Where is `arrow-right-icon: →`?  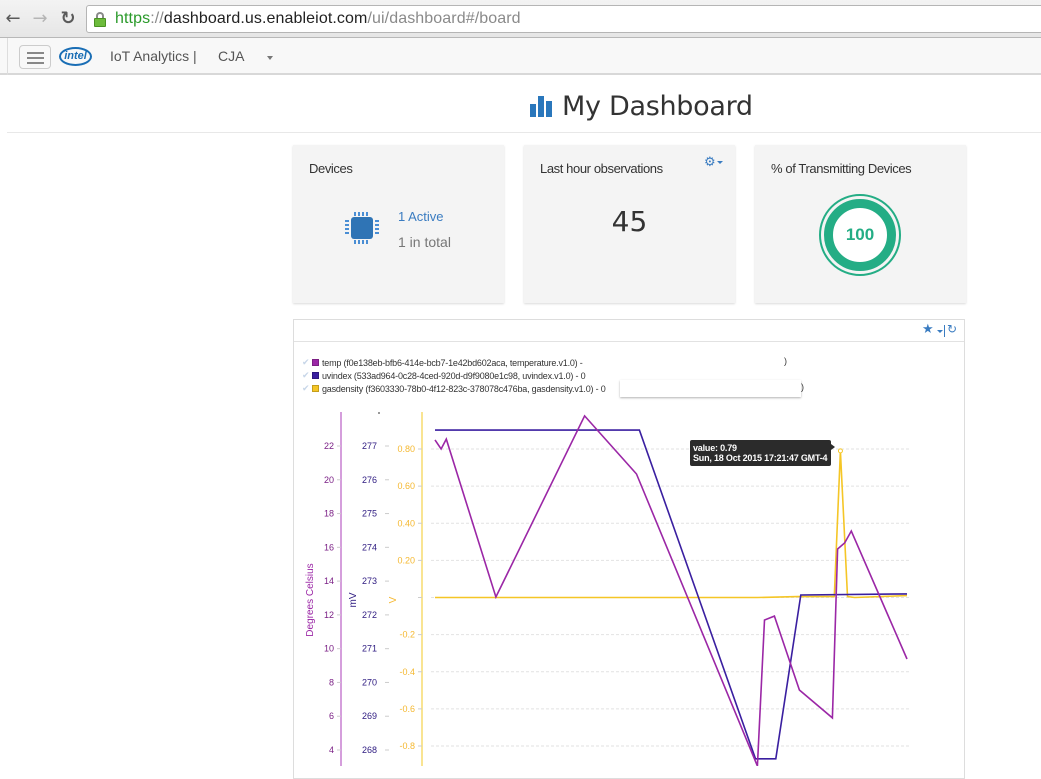 arrow-right-icon: → is located at coordinates (40, 18).